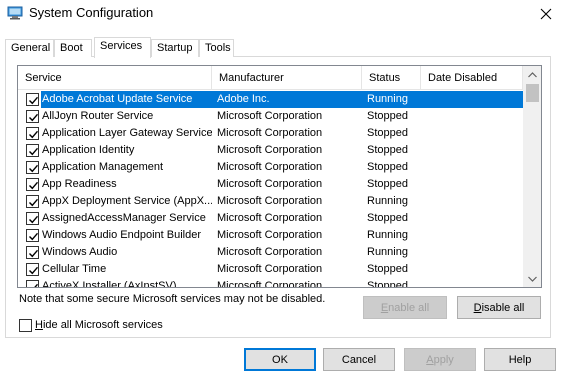 The image size is (561, 375). I want to click on window-title: System Configuration, so click(91, 12).